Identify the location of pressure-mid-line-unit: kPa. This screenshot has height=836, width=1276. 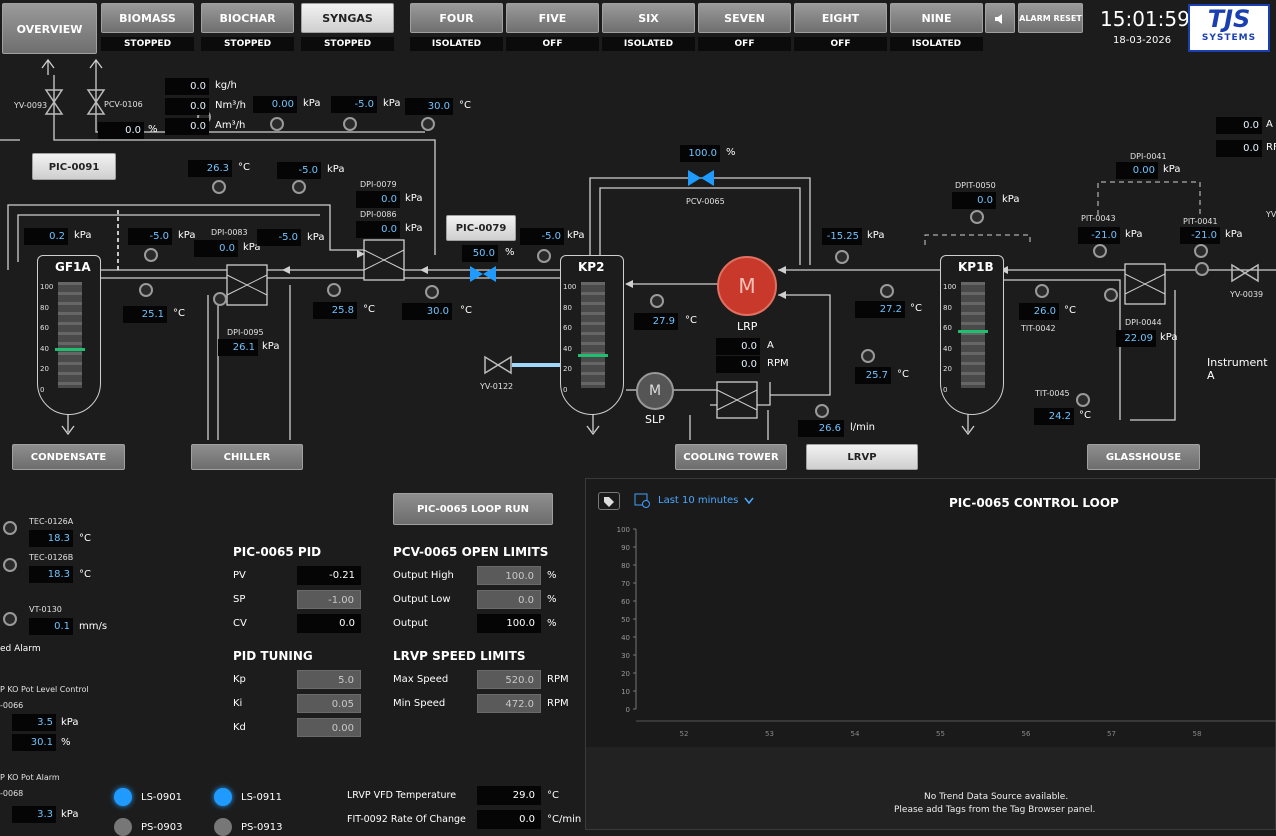
(316, 237).